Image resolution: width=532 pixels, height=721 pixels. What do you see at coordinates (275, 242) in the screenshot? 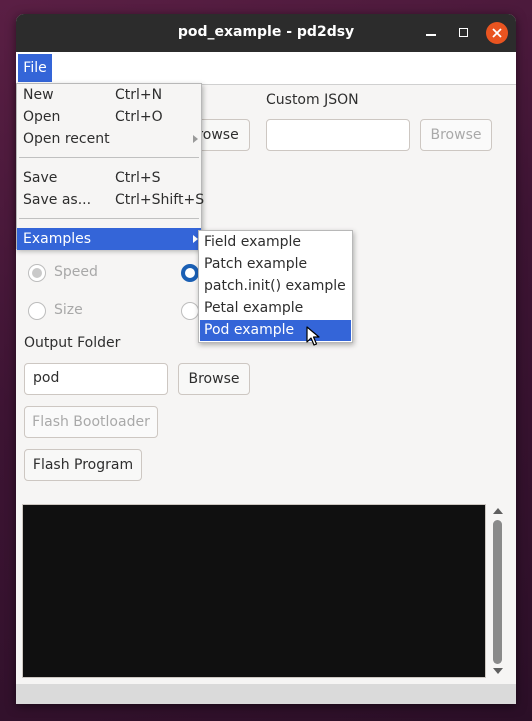
I see `submenu-item-field-example: Field example` at bounding box center [275, 242].